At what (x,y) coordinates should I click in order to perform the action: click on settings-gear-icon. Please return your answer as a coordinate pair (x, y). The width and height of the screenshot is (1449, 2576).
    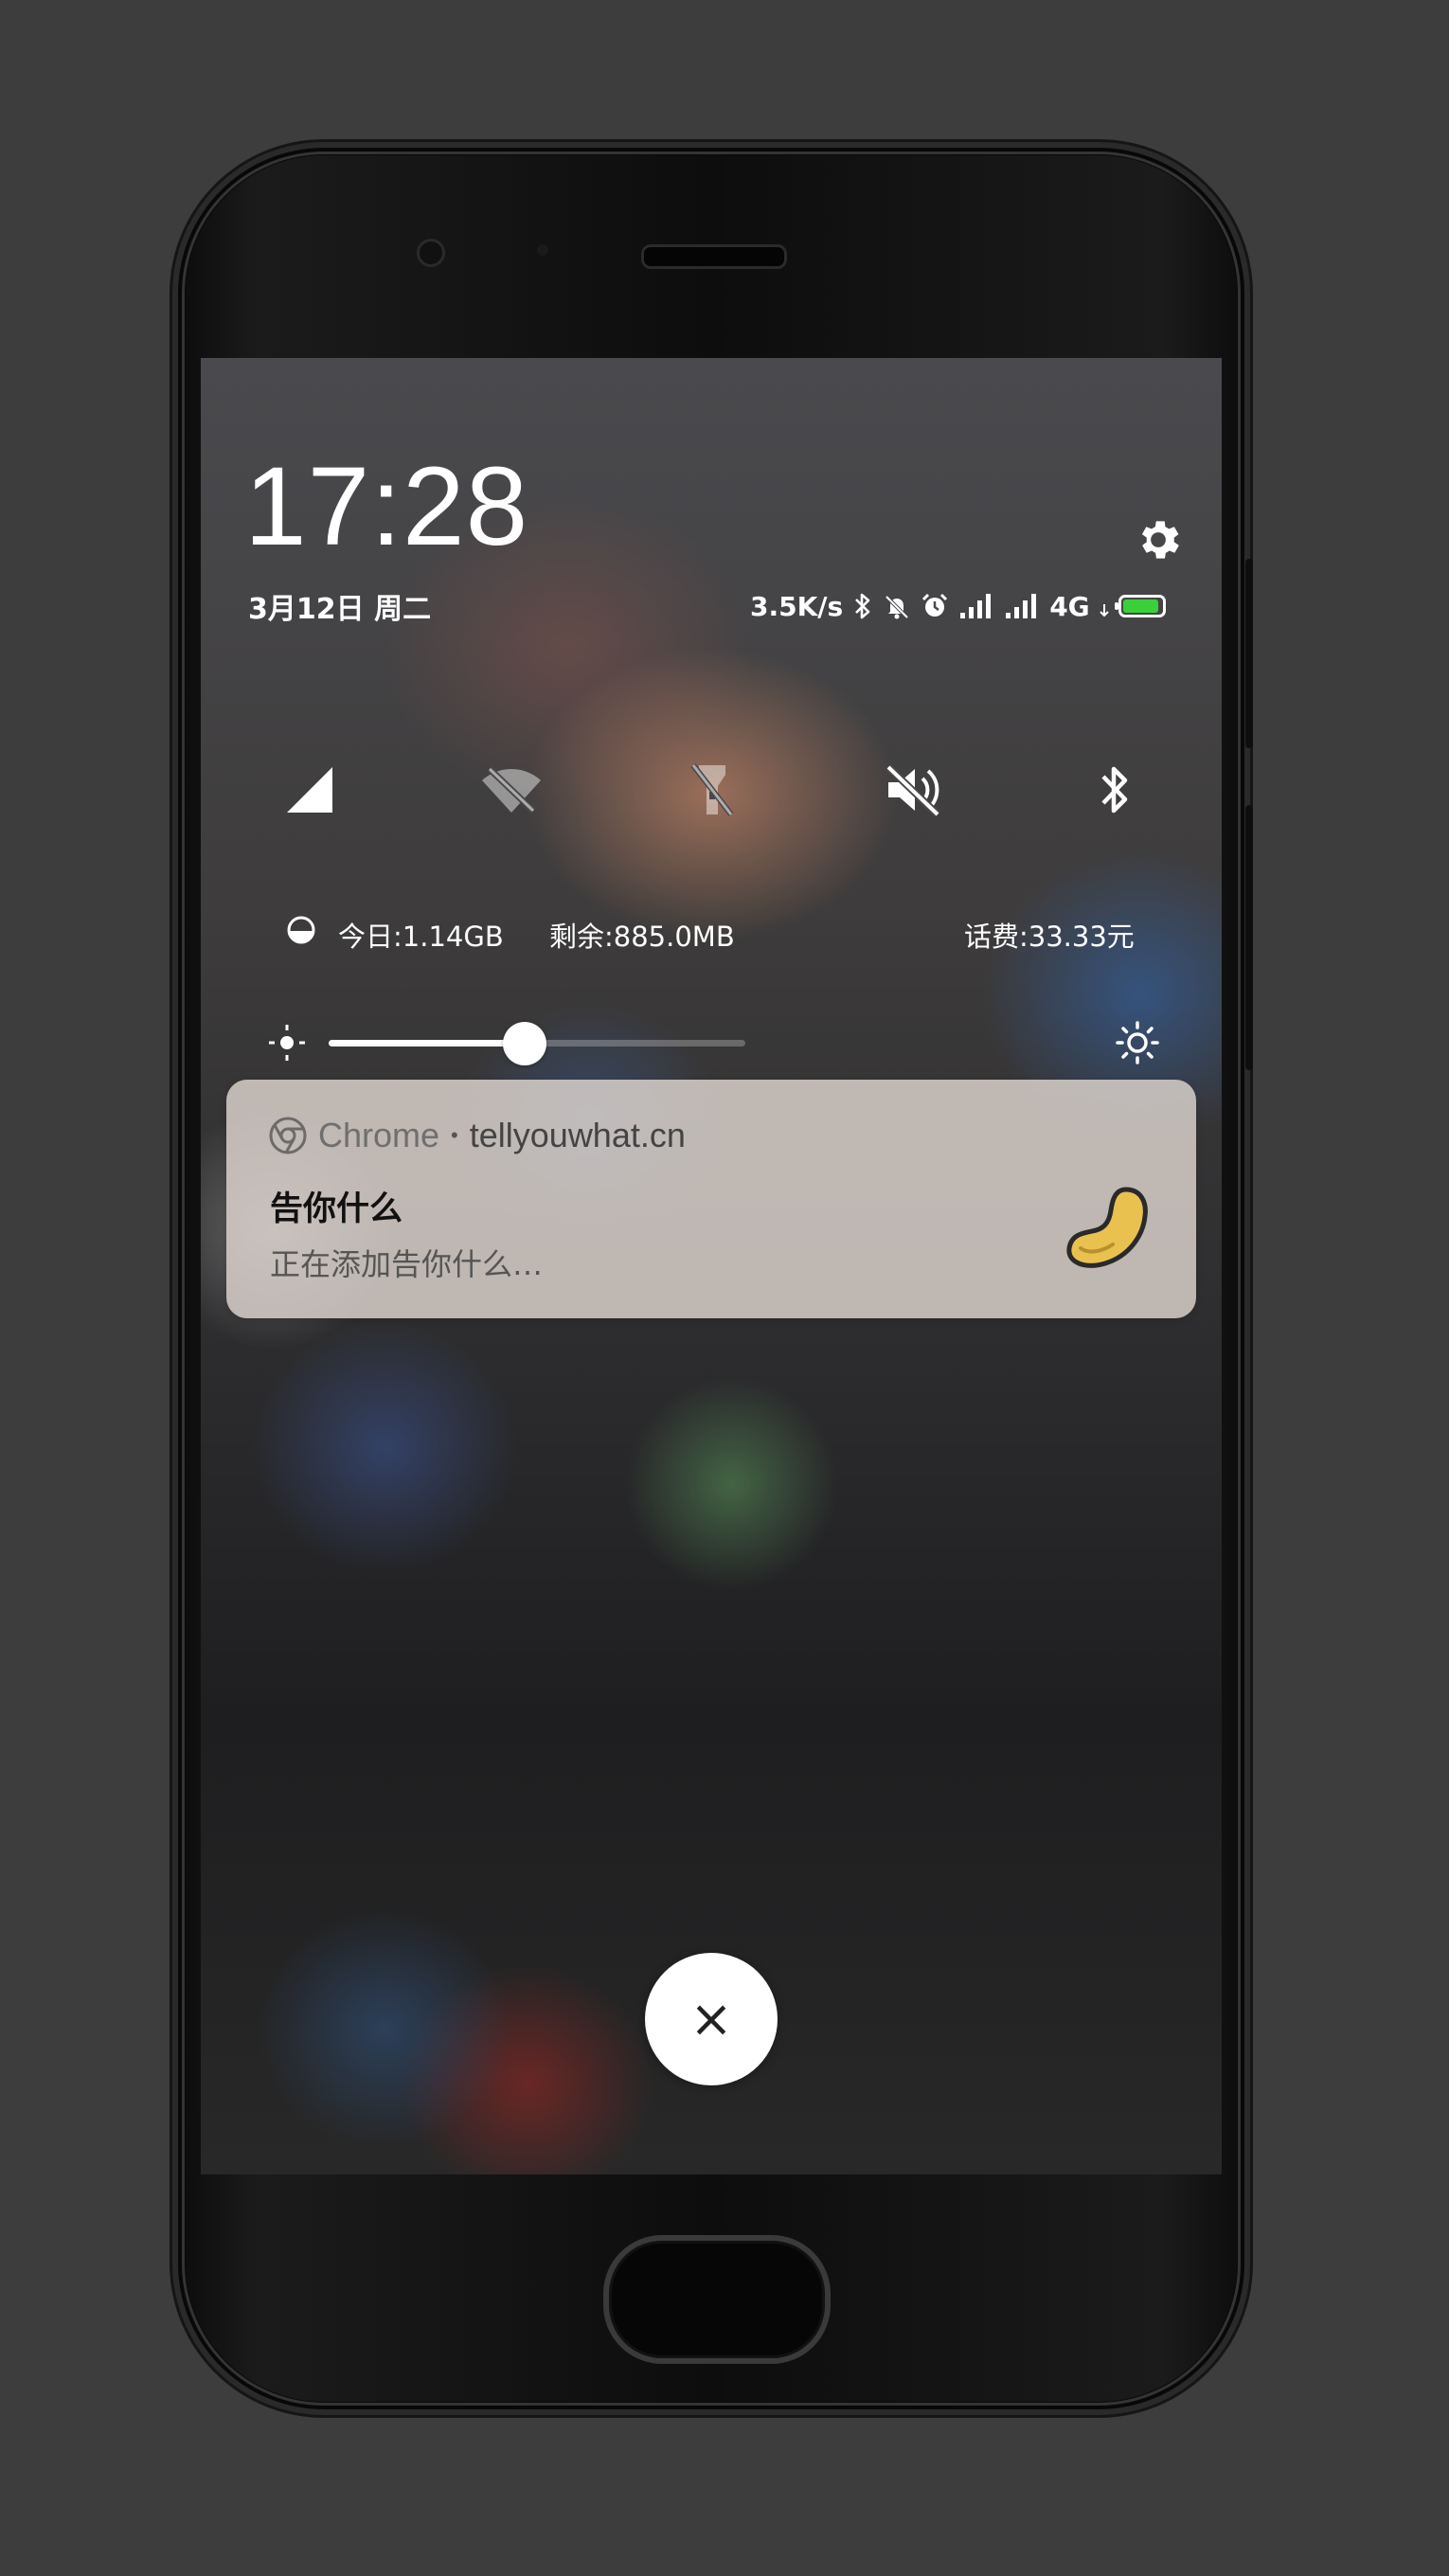
    Looking at the image, I should click on (1158, 539).